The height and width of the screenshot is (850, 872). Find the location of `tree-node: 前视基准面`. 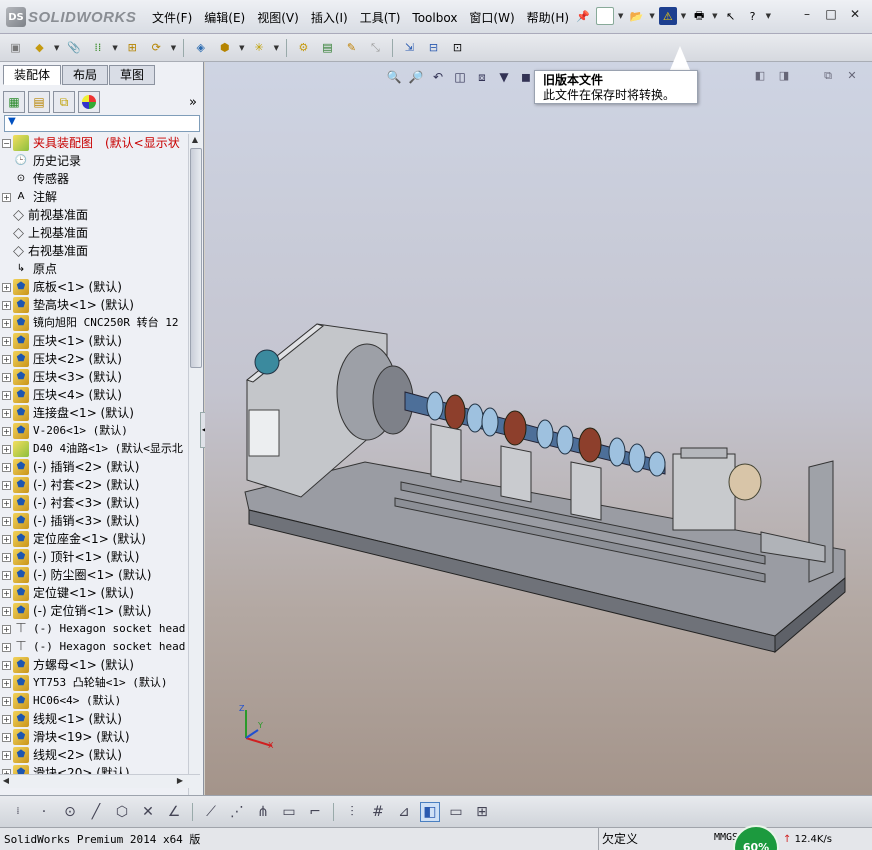

tree-node: 前视基准面 is located at coordinates (95, 215).